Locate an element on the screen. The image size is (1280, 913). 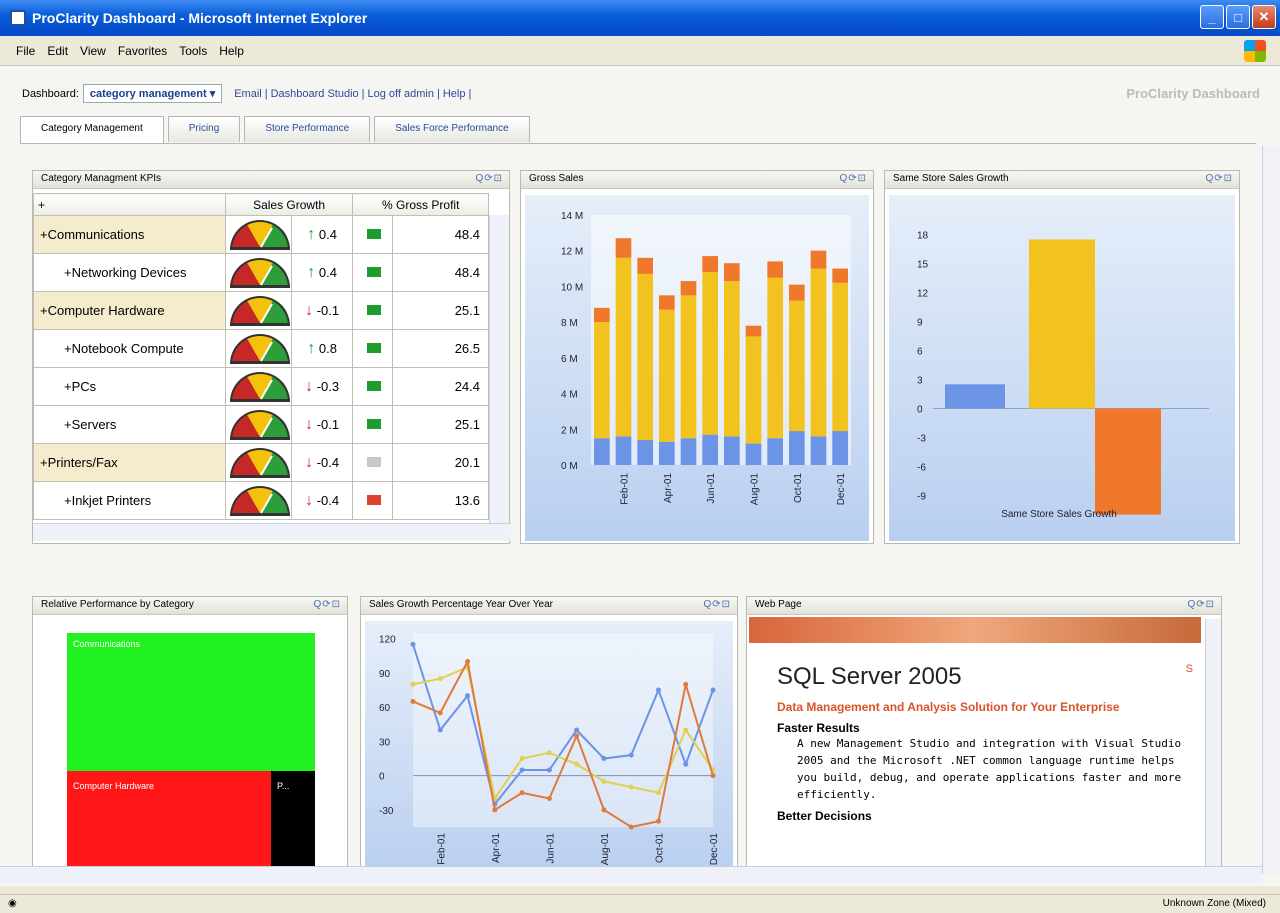
kpi-row: +Printers/Fax ↓ -0.4 20.1 is located at coordinates (261, 462).